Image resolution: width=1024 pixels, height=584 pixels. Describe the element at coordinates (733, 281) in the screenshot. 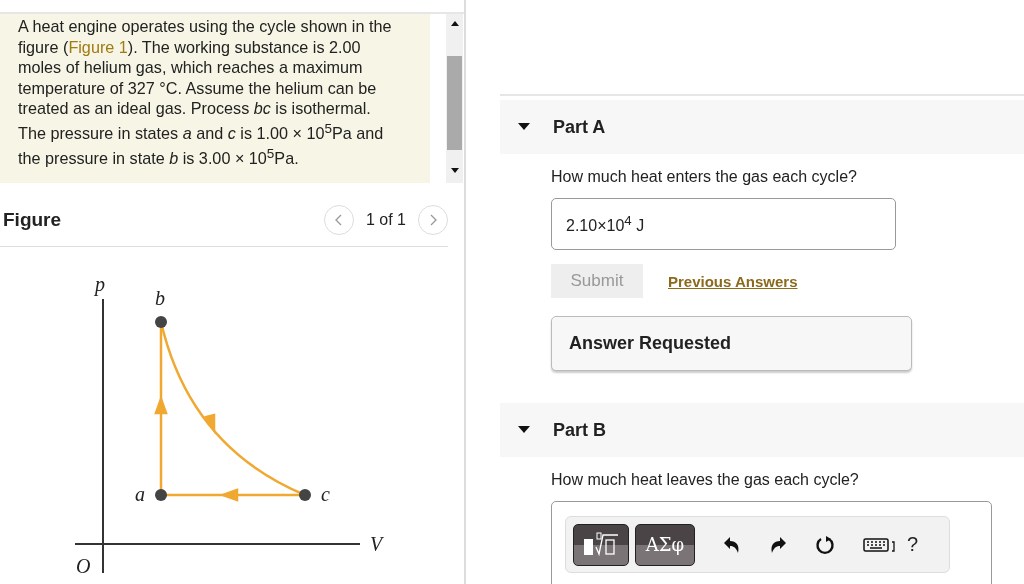

I see `previous-answers-link: Previous Answers` at that location.